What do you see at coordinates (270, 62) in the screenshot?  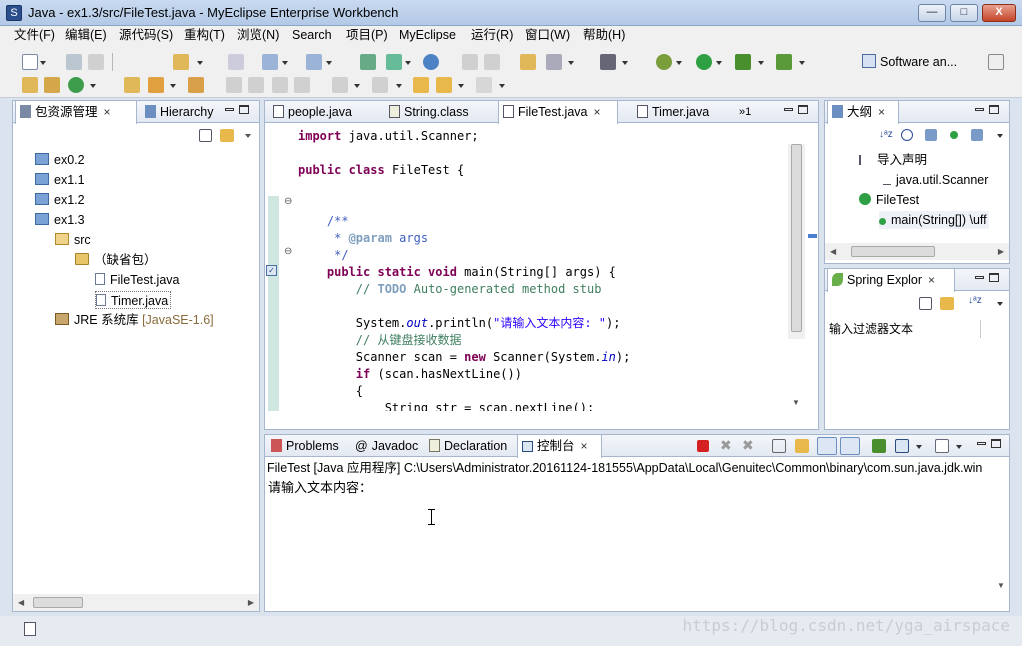 I see `next-annotation-icon` at bounding box center [270, 62].